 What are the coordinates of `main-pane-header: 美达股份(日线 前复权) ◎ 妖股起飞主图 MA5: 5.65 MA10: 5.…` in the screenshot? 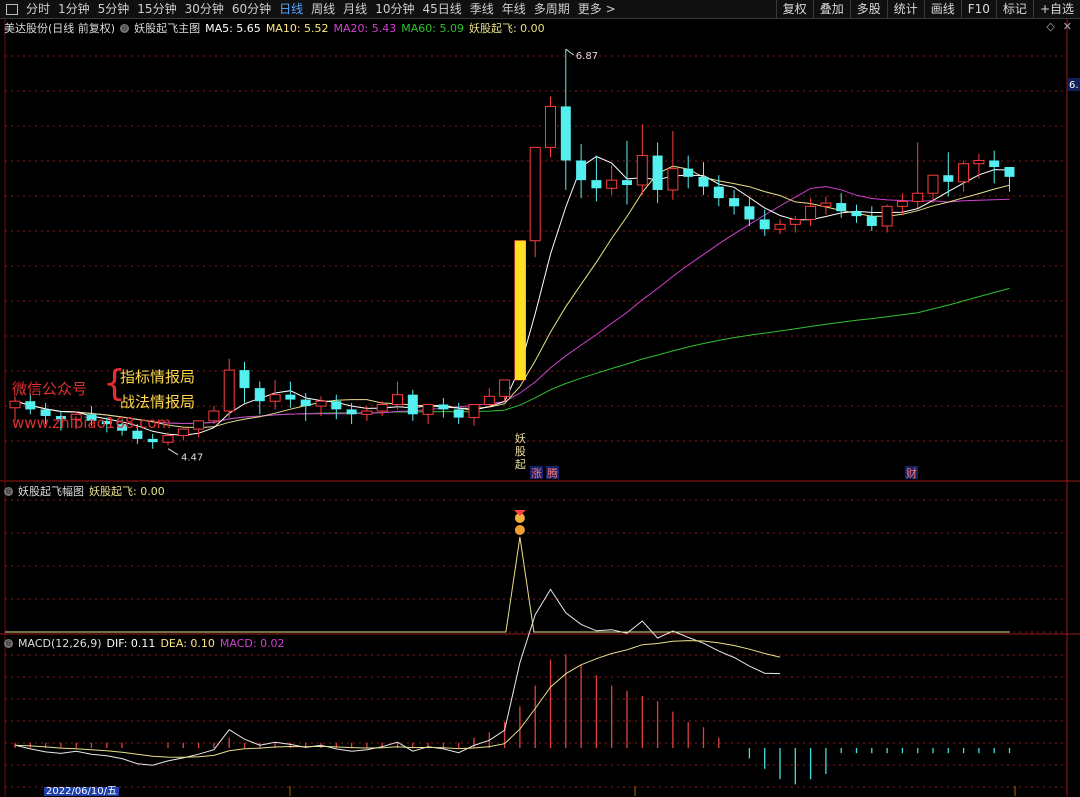 It's located at (274, 28).